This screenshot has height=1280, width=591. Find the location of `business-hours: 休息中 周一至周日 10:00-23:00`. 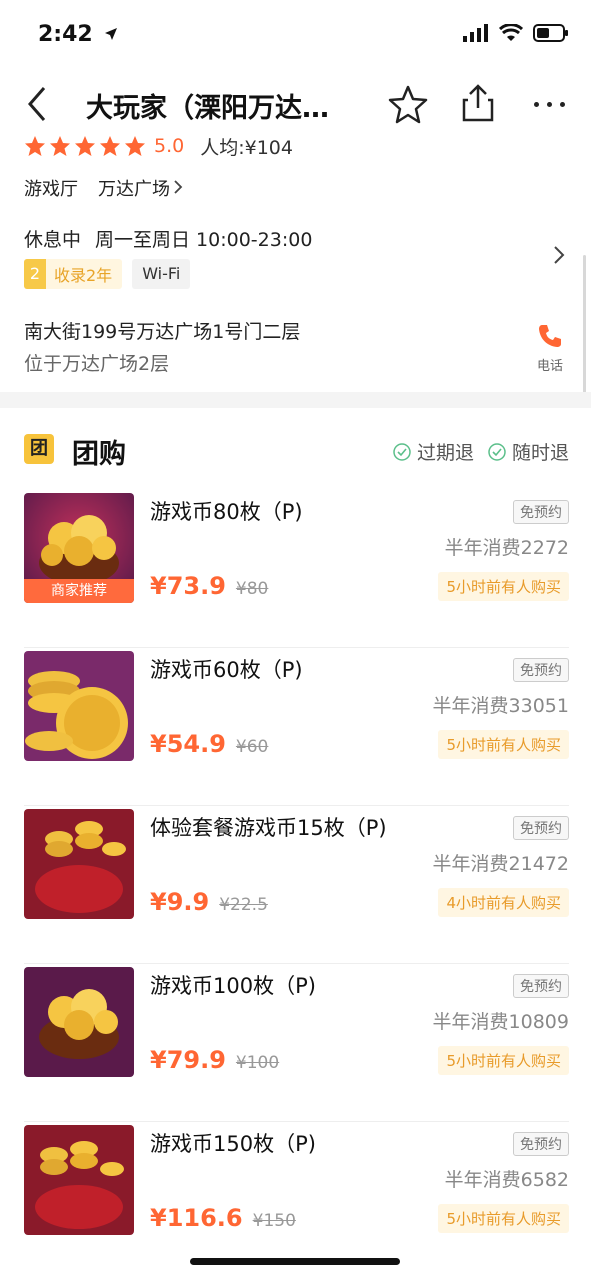

business-hours: 休息中 周一至周日 10:00-23:00 is located at coordinates (168, 238).